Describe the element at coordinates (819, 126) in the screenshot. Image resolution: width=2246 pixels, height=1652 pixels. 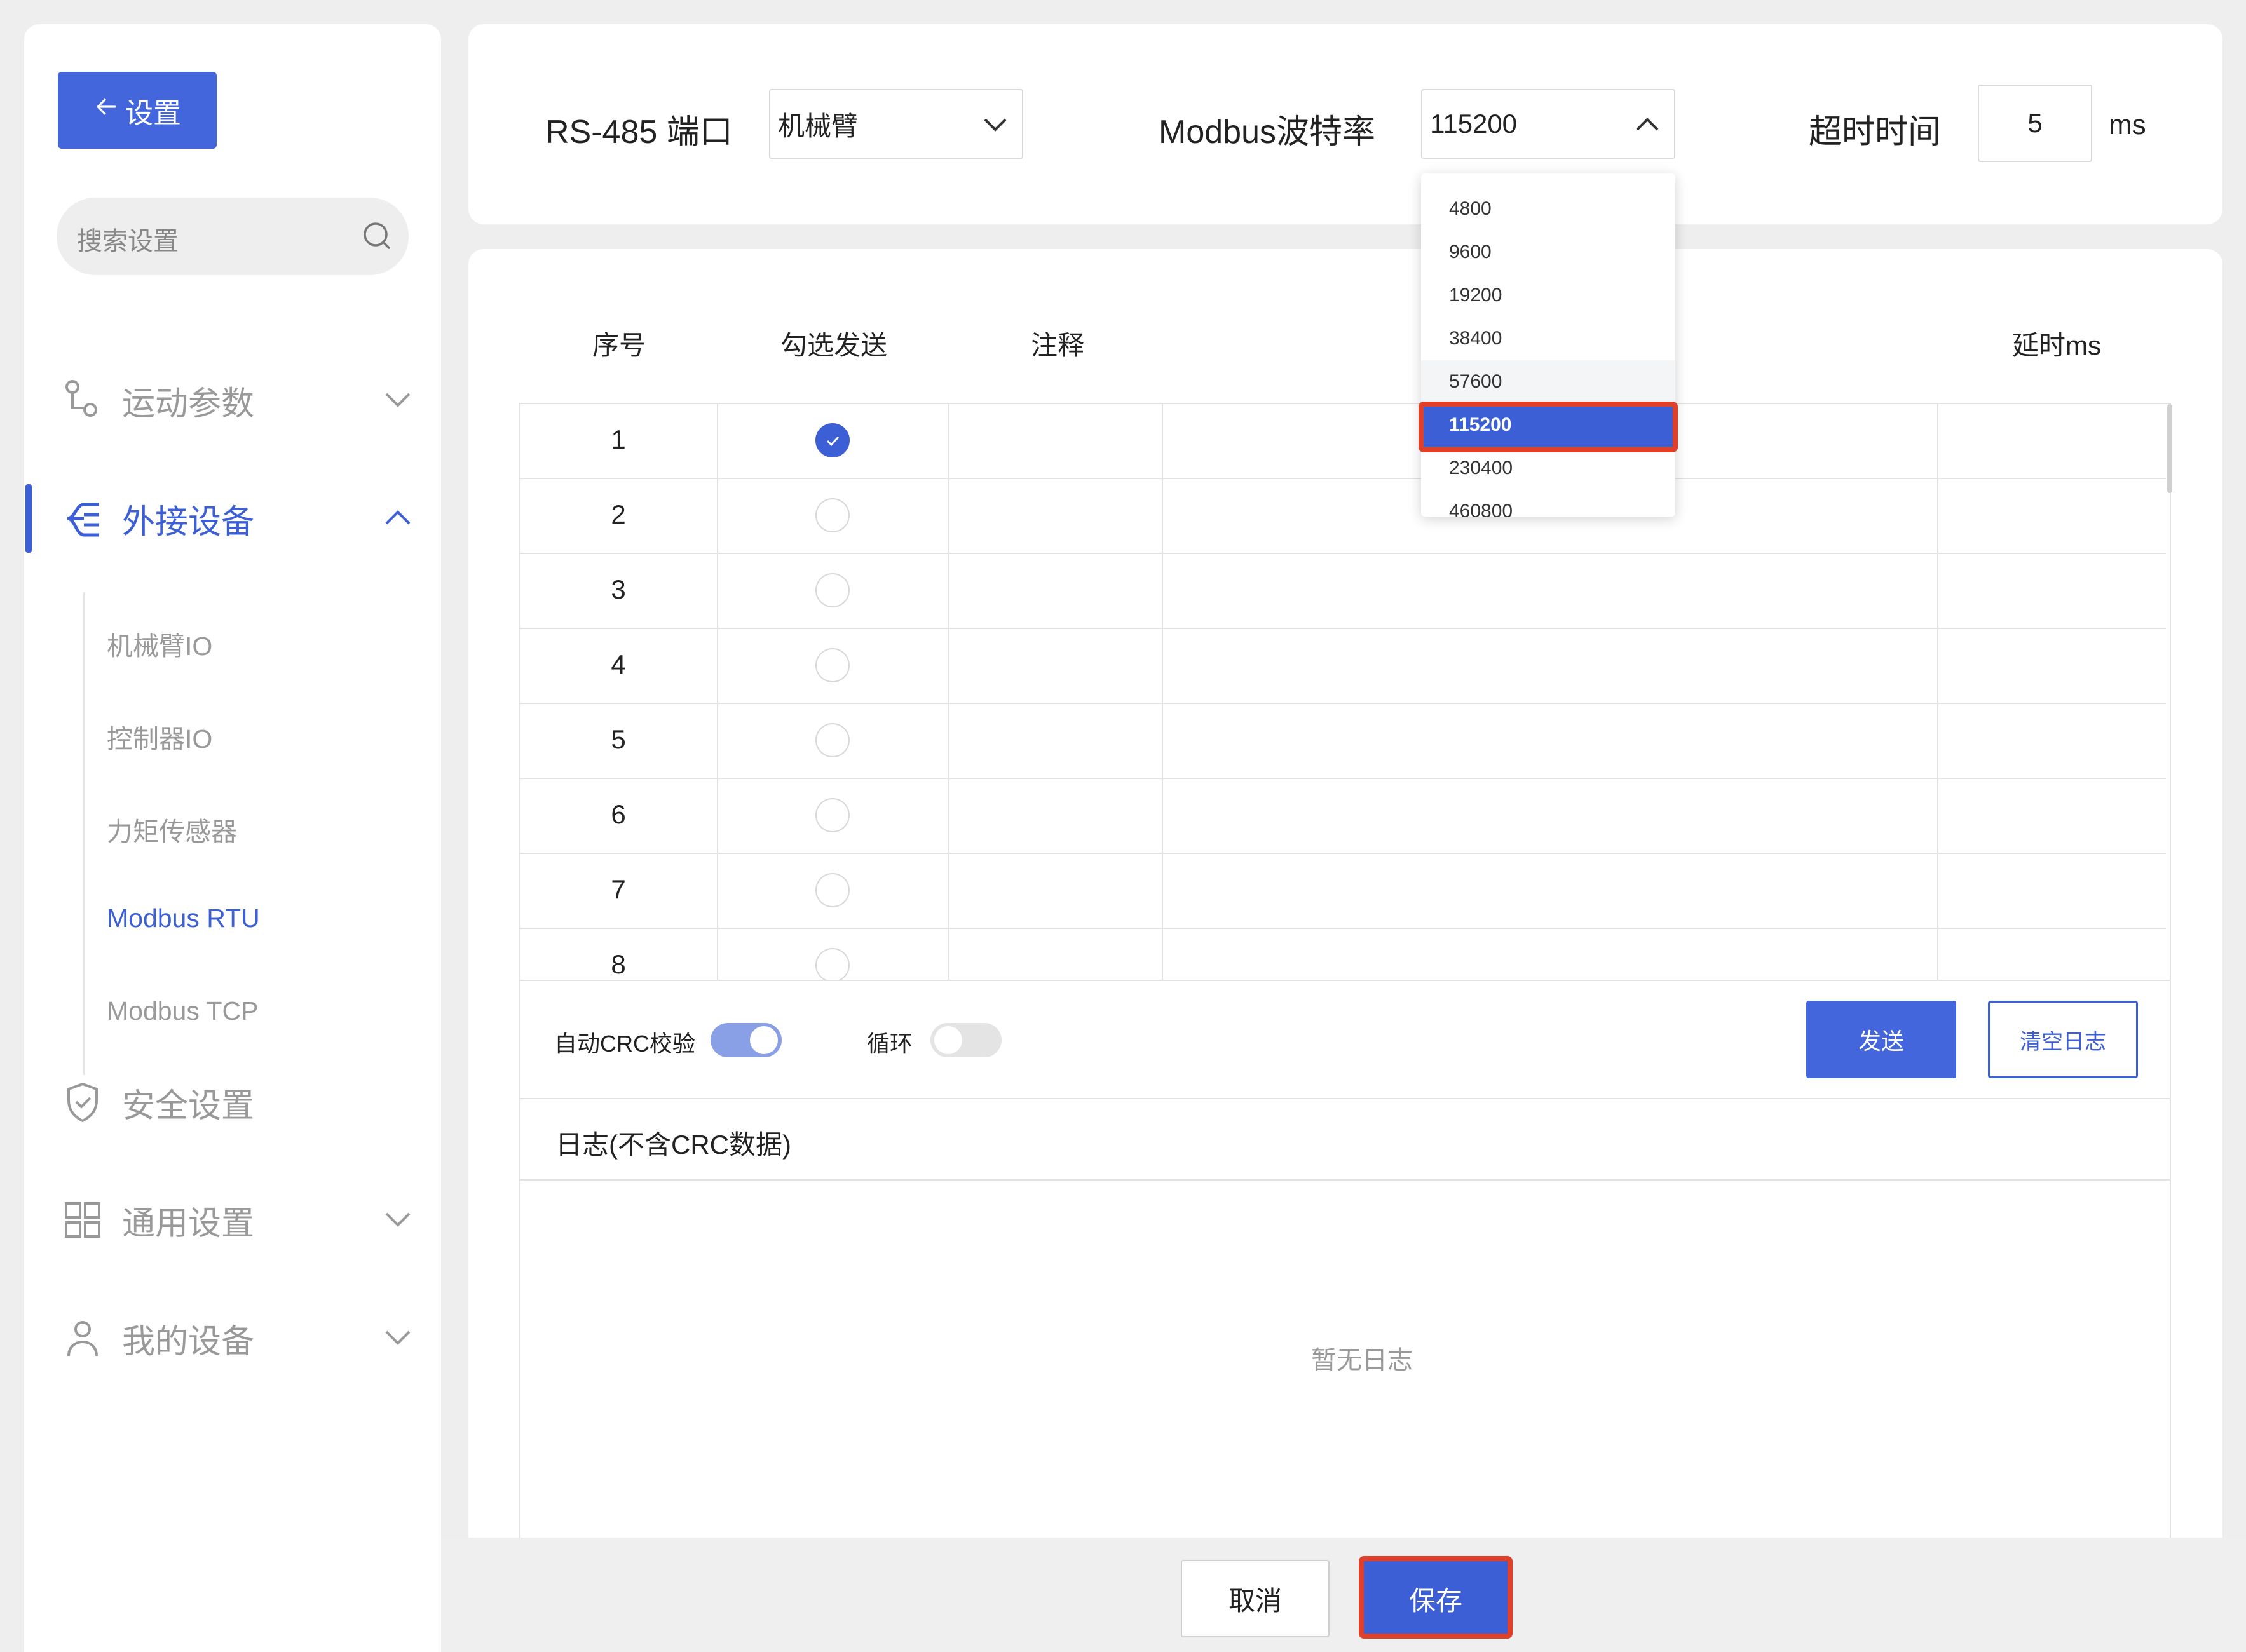
I see `port-value: 机械臂` at that location.